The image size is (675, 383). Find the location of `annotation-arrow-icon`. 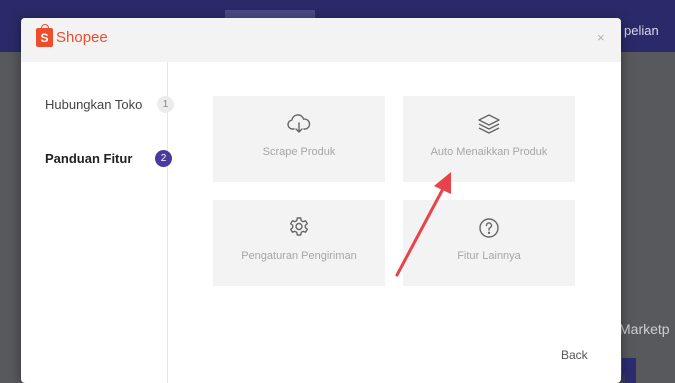

annotation-arrow-icon is located at coordinates (423, 224).